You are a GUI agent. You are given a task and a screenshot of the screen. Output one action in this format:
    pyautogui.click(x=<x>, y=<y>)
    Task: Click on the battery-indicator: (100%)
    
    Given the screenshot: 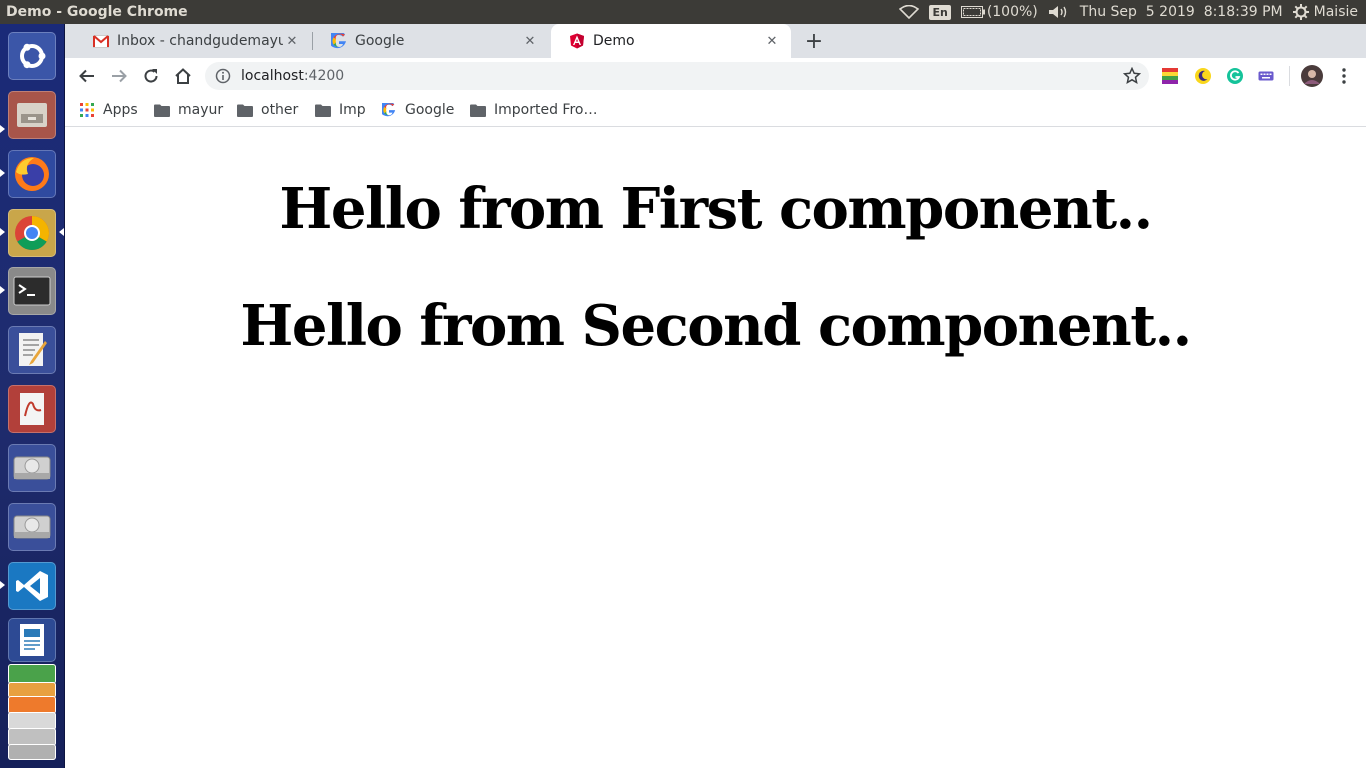 What is the action you would take?
    pyautogui.click(x=999, y=12)
    